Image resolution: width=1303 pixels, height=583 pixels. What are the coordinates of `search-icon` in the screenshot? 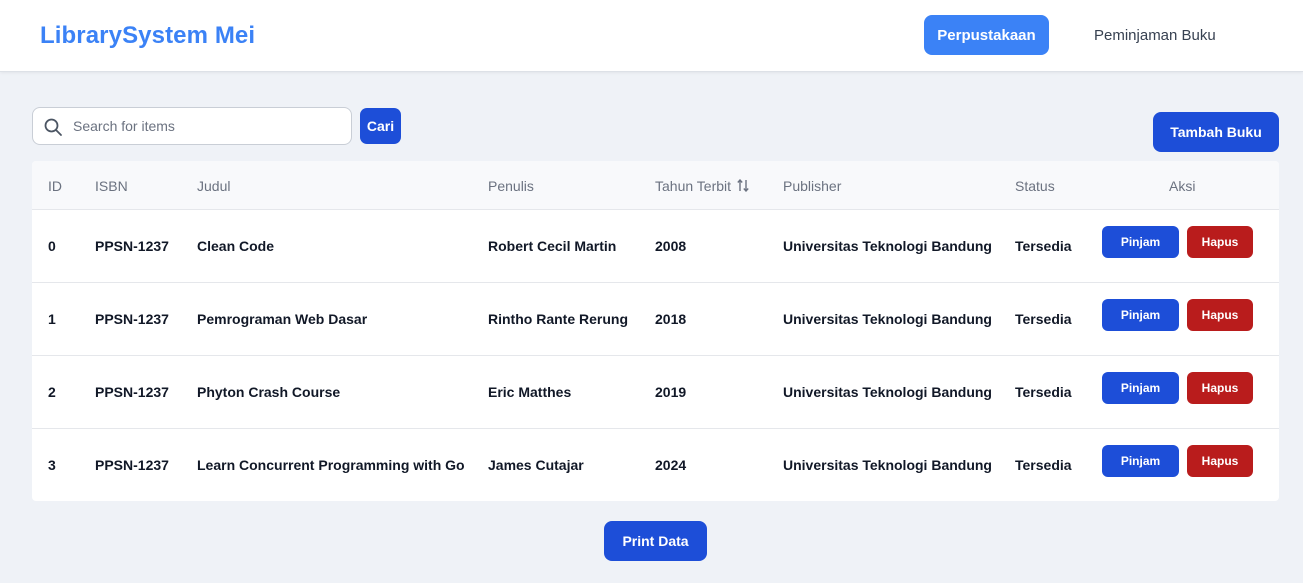 It's located at (53, 127).